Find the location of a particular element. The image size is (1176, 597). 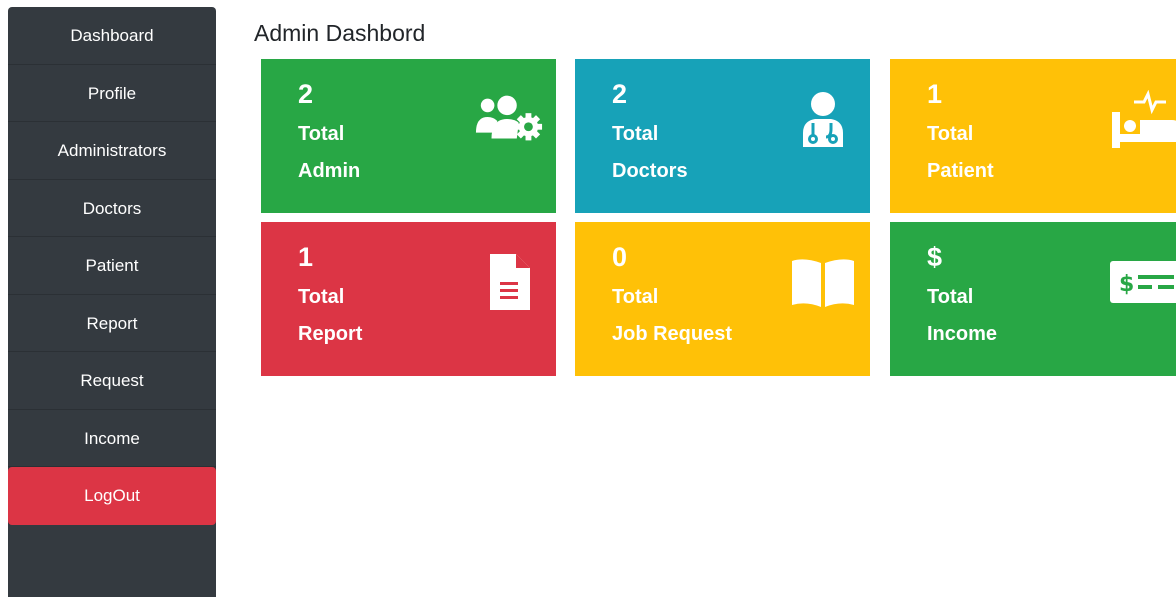

file-icon is located at coordinates (509, 282).